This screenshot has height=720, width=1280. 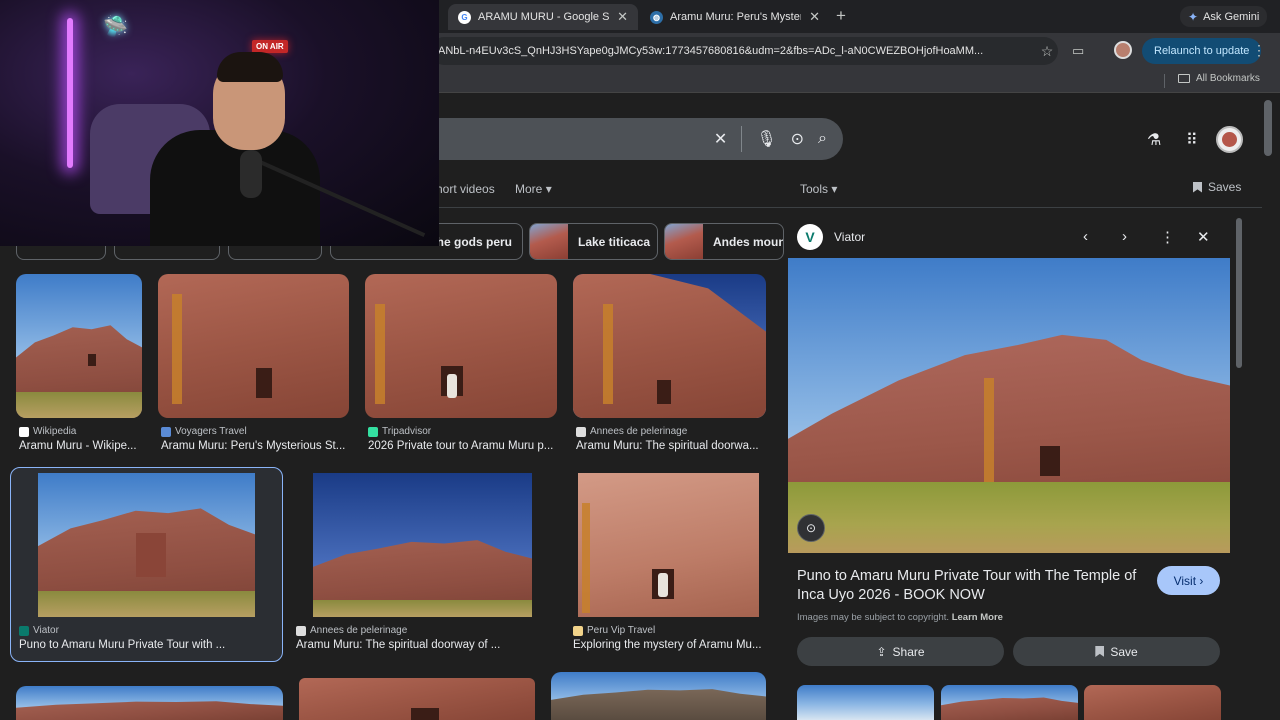 What do you see at coordinates (250, 67) in the screenshot?
I see `streamer-hair` at bounding box center [250, 67].